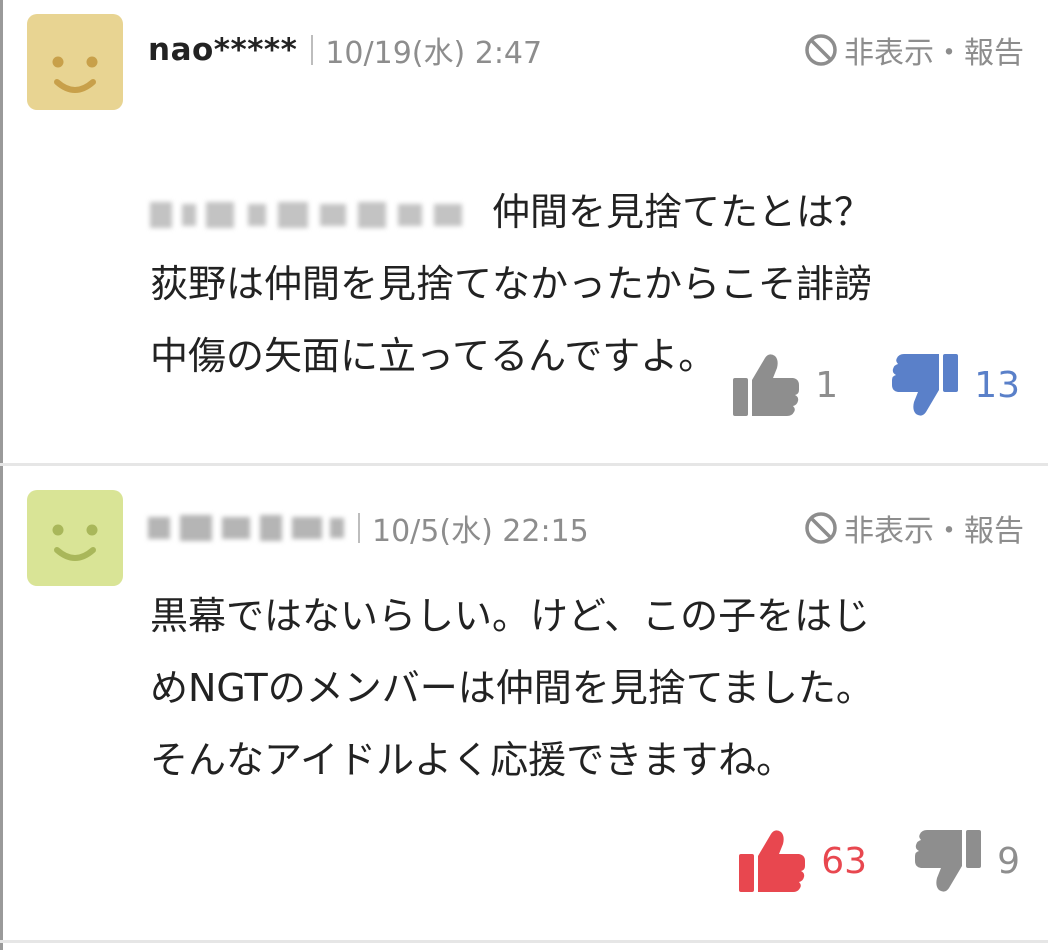 This screenshot has width=1048, height=950. What do you see at coordinates (878, 861) in the screenshot?
I see `vote-bar: 63 9` at bounding box center [878, 861].